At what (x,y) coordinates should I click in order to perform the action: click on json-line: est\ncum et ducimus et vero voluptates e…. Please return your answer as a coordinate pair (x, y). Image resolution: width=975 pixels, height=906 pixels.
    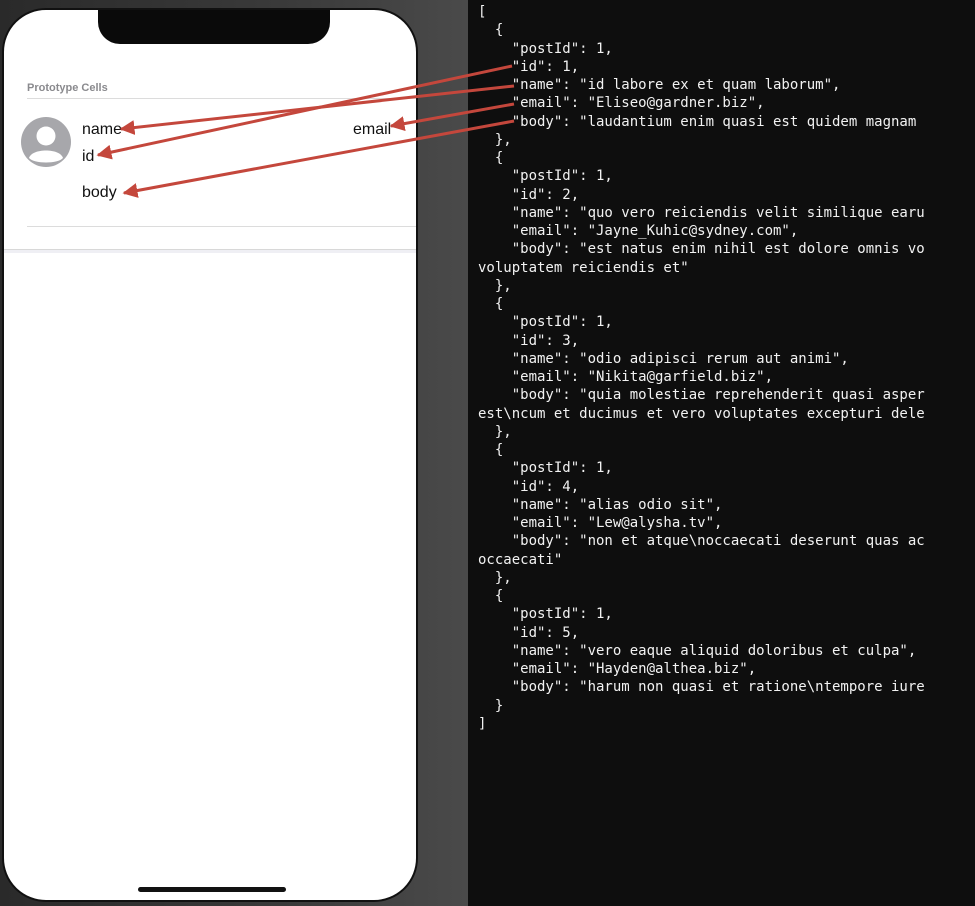
    Looking at the image, I should click on (701, 413).